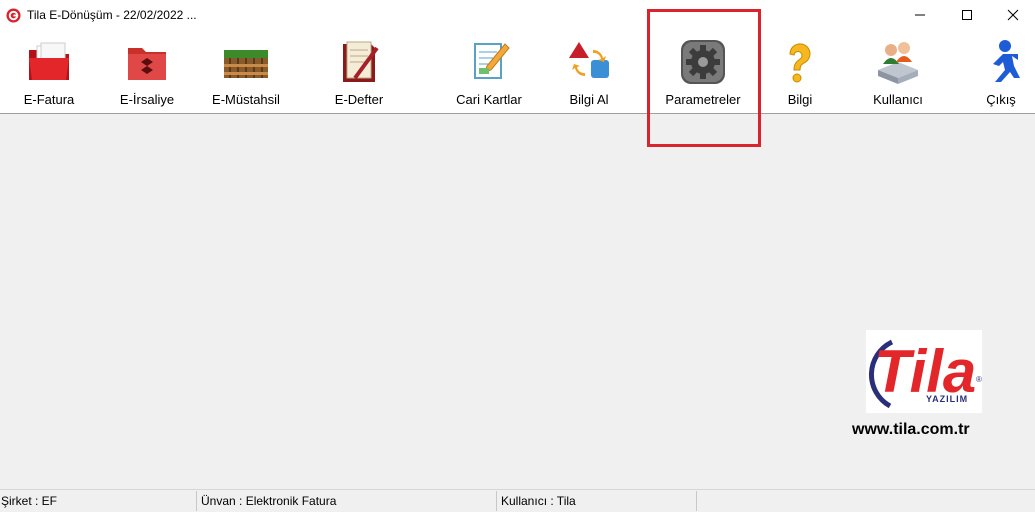  Describe the element at coordinates (704, 78) in the screenshot. I see `highlight-box` at that location.